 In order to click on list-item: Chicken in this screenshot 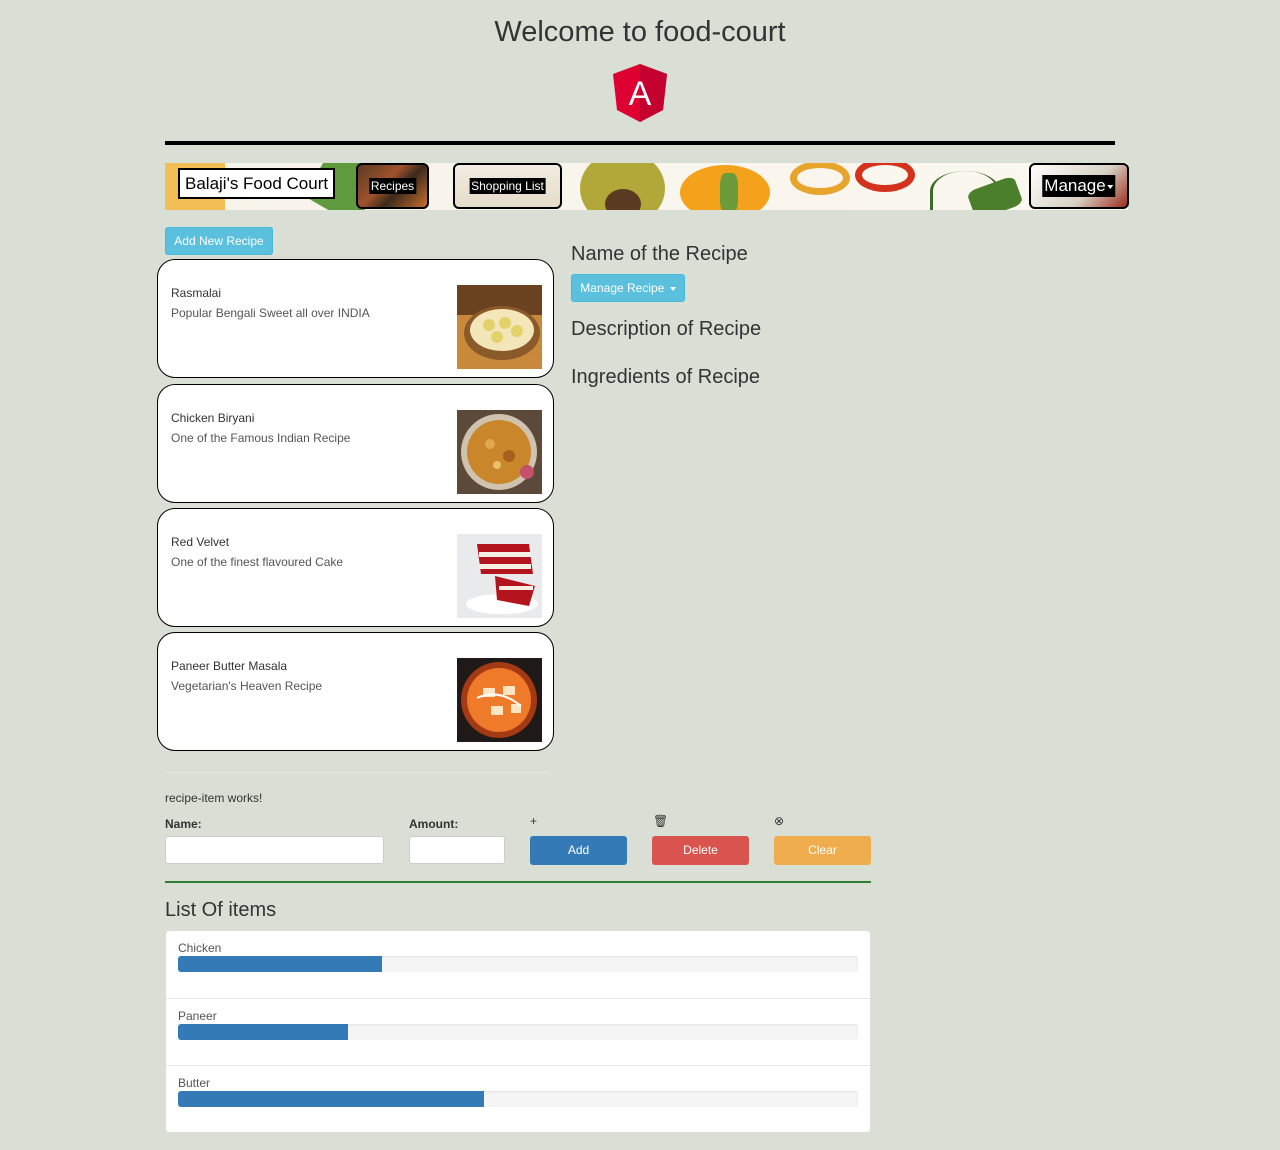, I will do `click(518, 964)`.